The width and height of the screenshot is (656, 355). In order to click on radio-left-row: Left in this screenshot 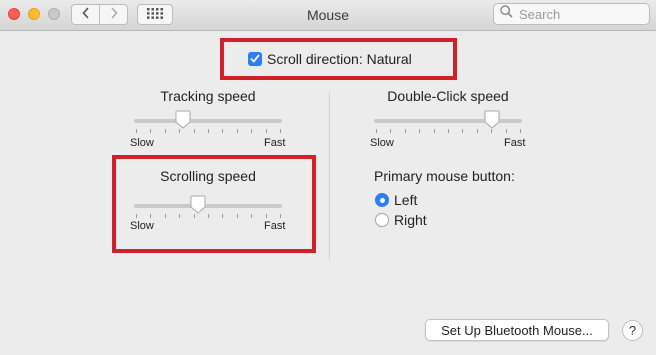, I will do `click(396, 200)`.